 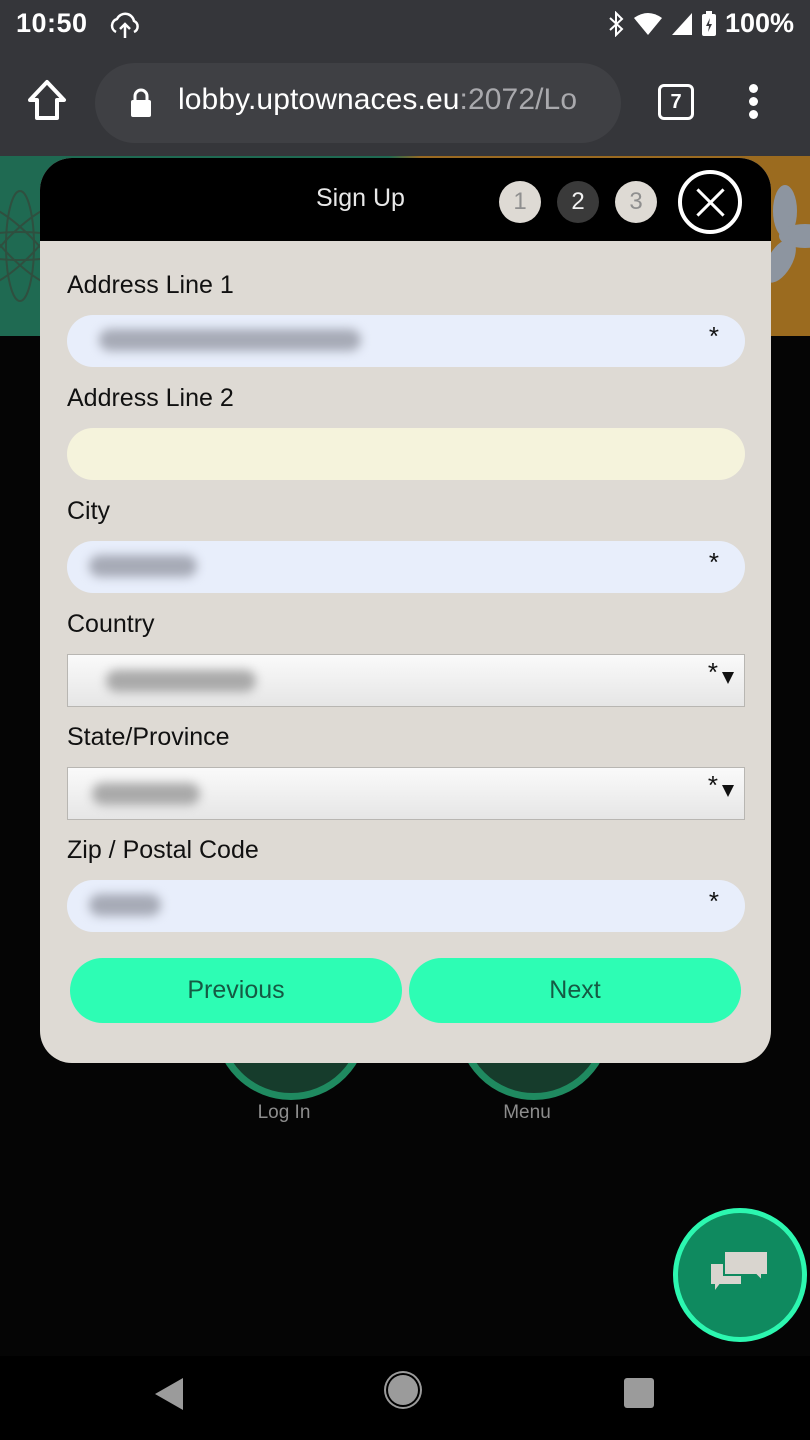 What do you see at coordinates (520, 202) in the screenshot?
I see `step-1-indicator: 1` at bounding box center [520, 202].